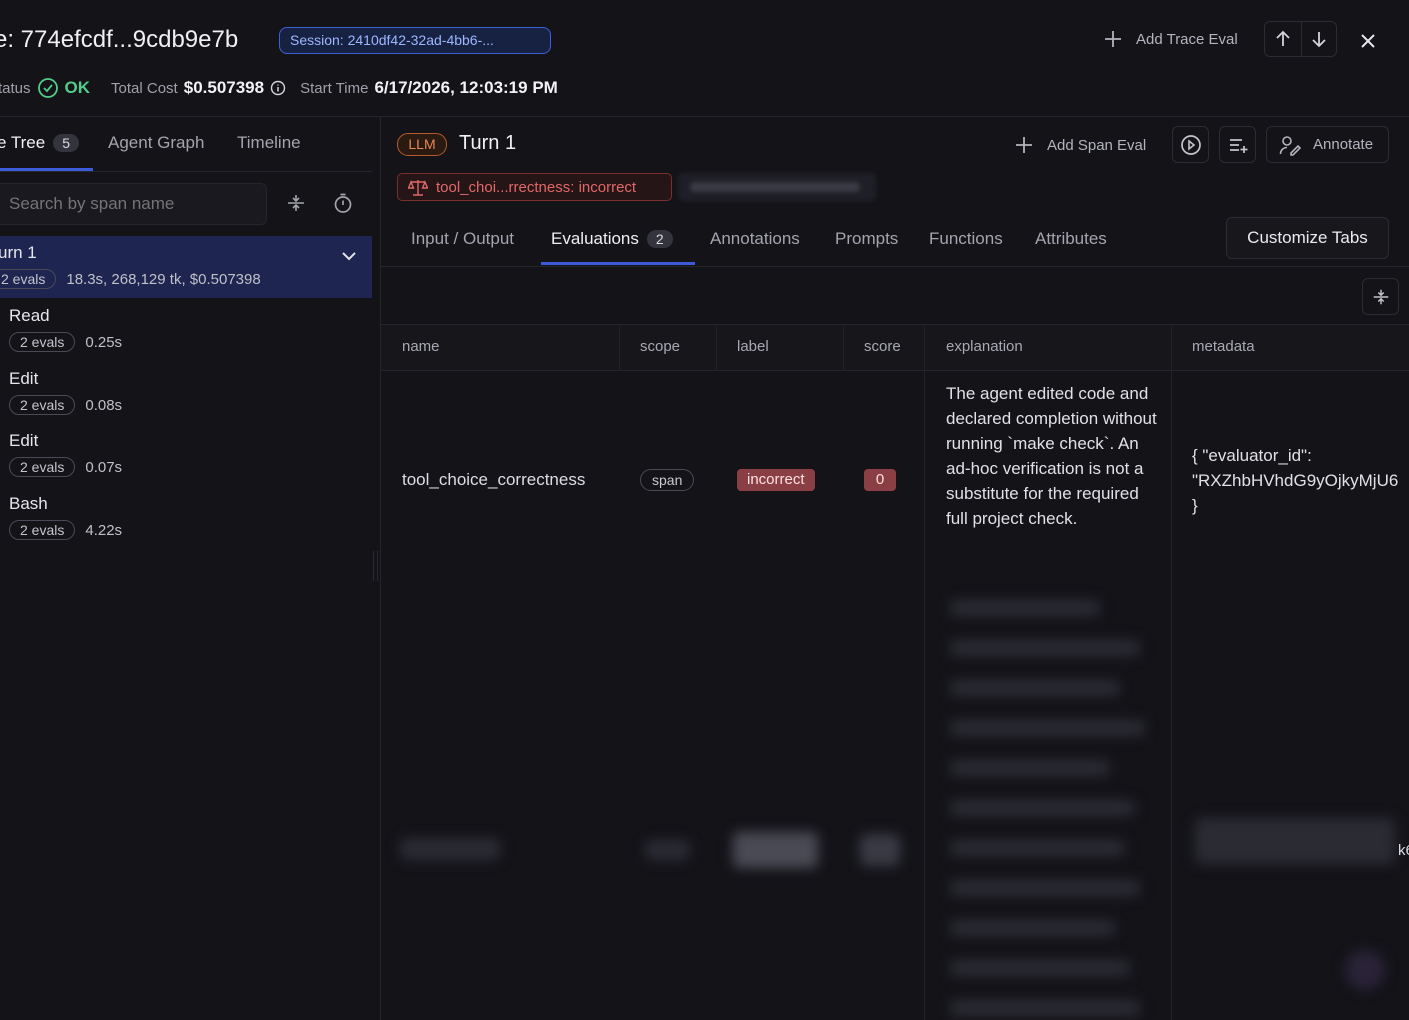 The width and height of the screenshot is (1409, 1020). What do you see at coordinates (104, 405) in the screenshot?
I see `tree-node-latency: 0.08s` at bounding box center [104, 405].